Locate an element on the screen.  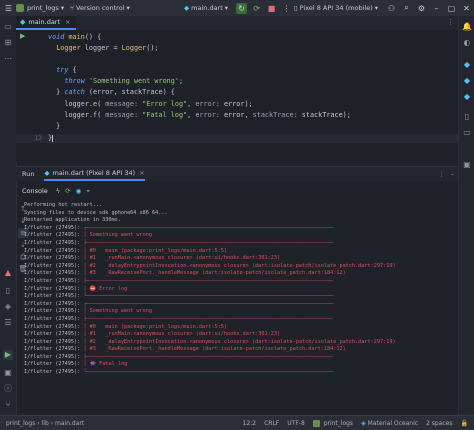
device-manager-icon: ▯ is located at coordinates (8, 291).